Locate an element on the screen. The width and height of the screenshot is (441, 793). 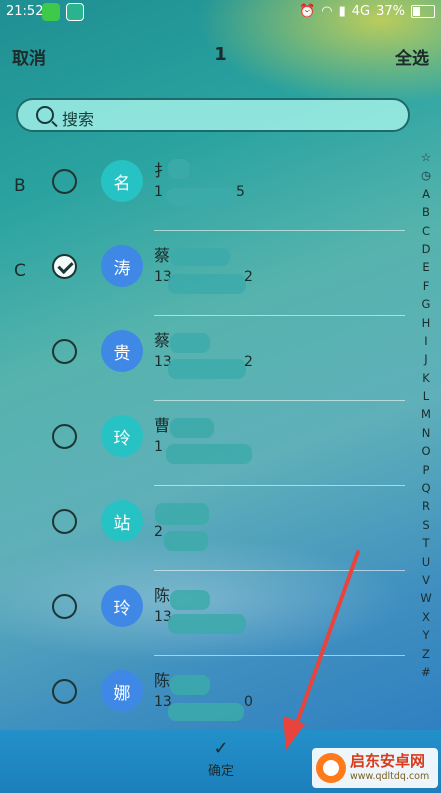
avatar: 贵 is located at coordinates (122, 351).